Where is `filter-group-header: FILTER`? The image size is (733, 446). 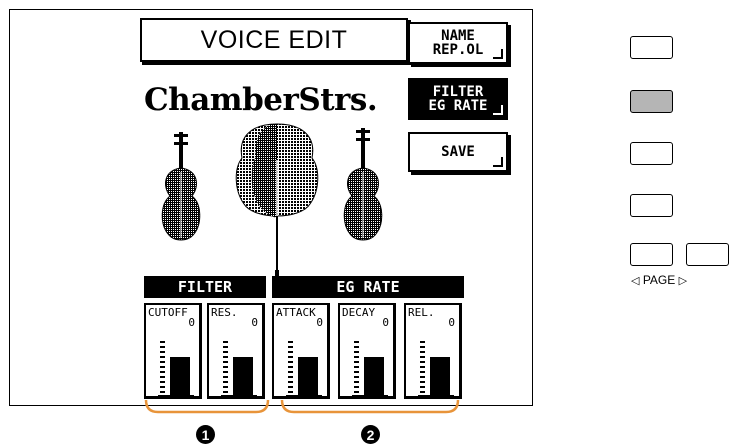 filter-group-header: FILTER is located at coordinates (205, 287).